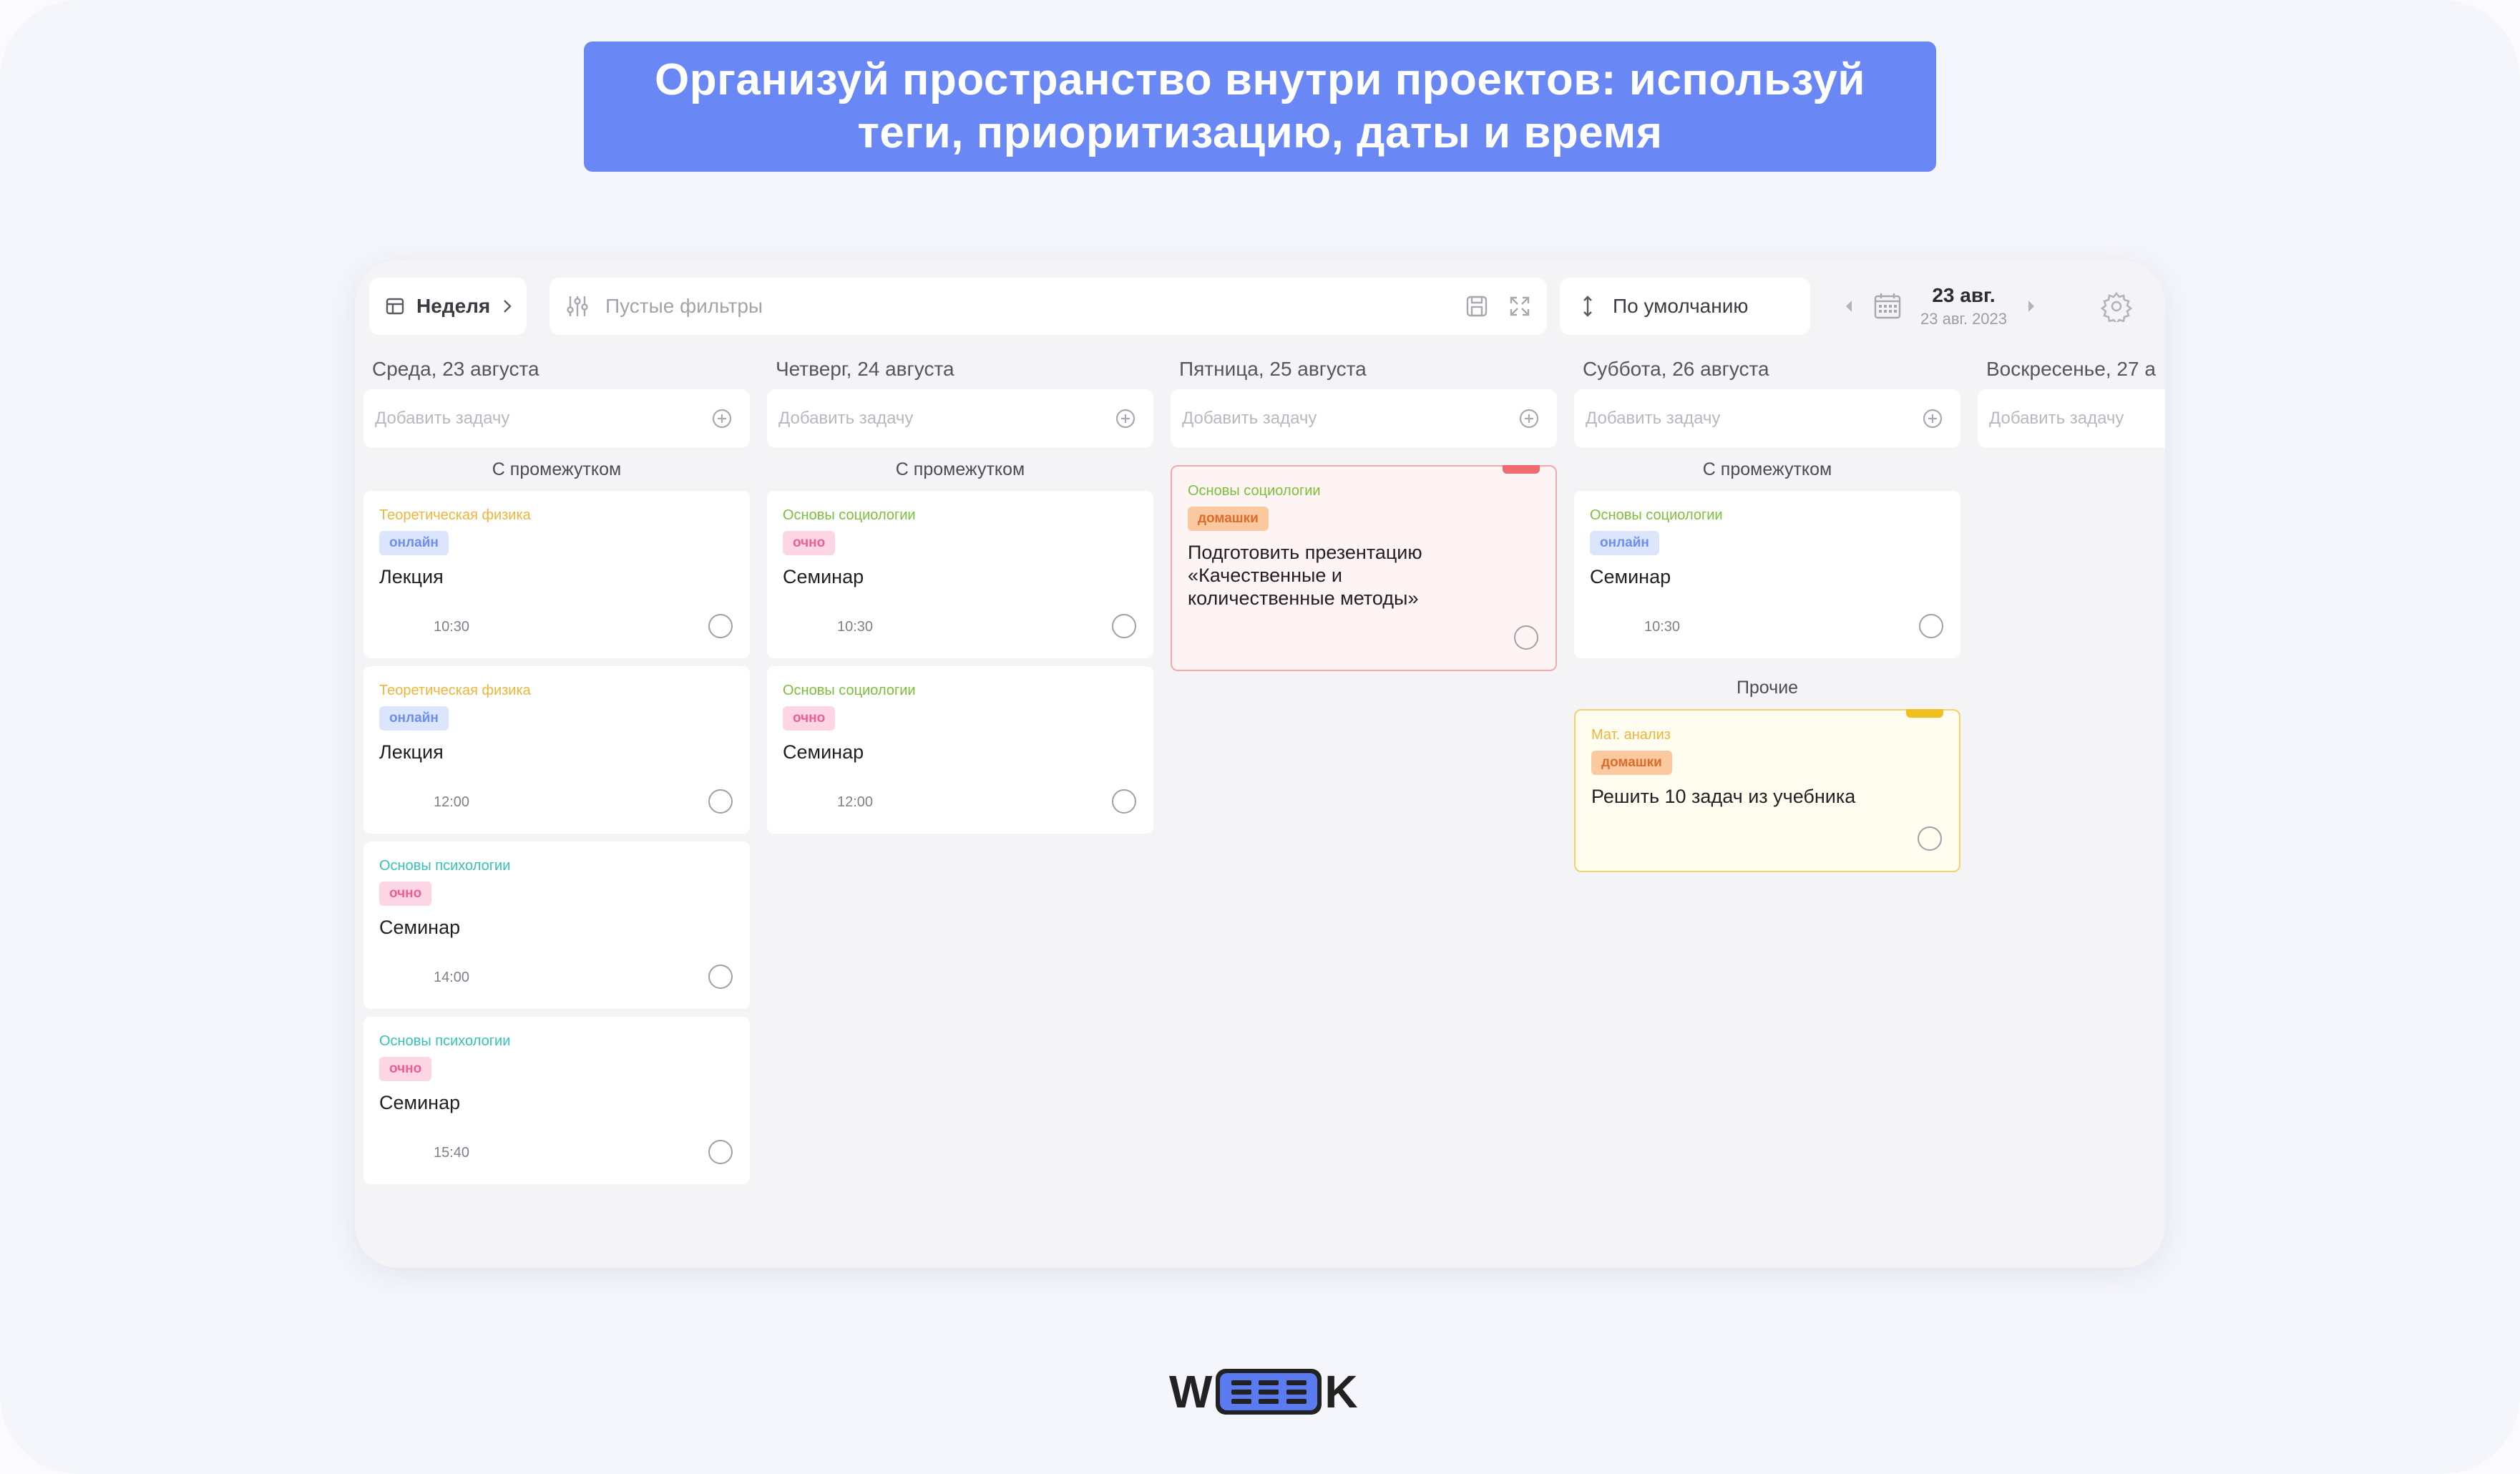  Describe the element at coordinates (2116, 307) in the screenshot. I see `gear-icon` at that location.